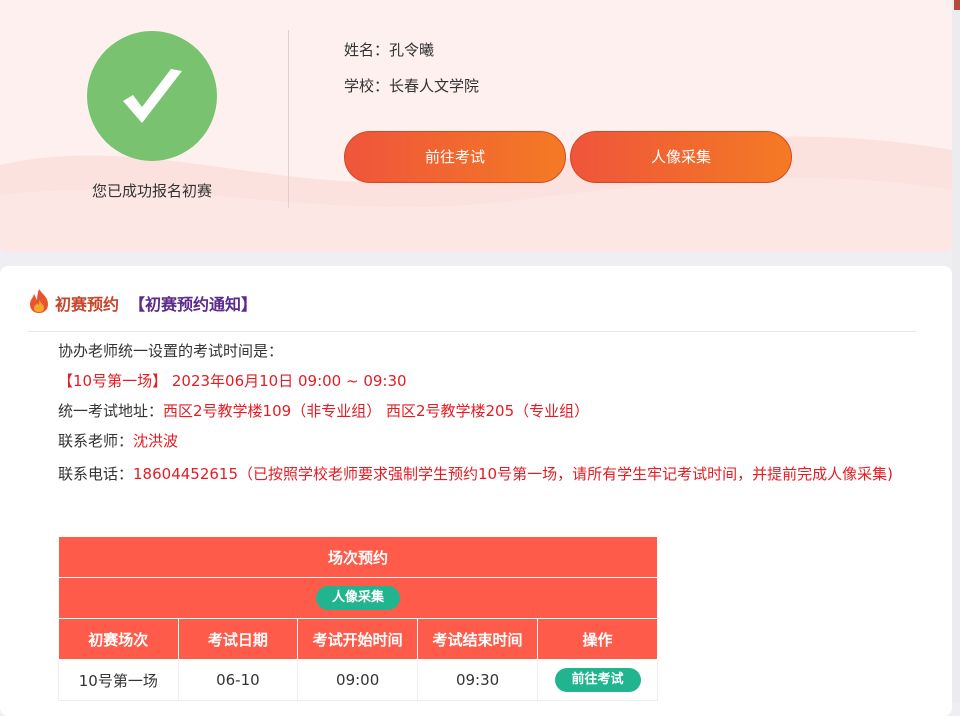  I want to click on header-session: 初赛场次, so click(118, 639).